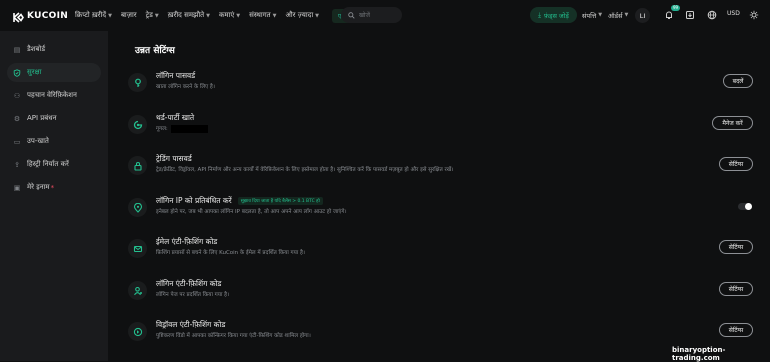 The height and width of the screenshot is (362, 770). What do you see at coordinates (91, 15) in the screenshot?
I see `nav-label: क्रिप्टो ख़रीदें` at bounding box center [91, 15].